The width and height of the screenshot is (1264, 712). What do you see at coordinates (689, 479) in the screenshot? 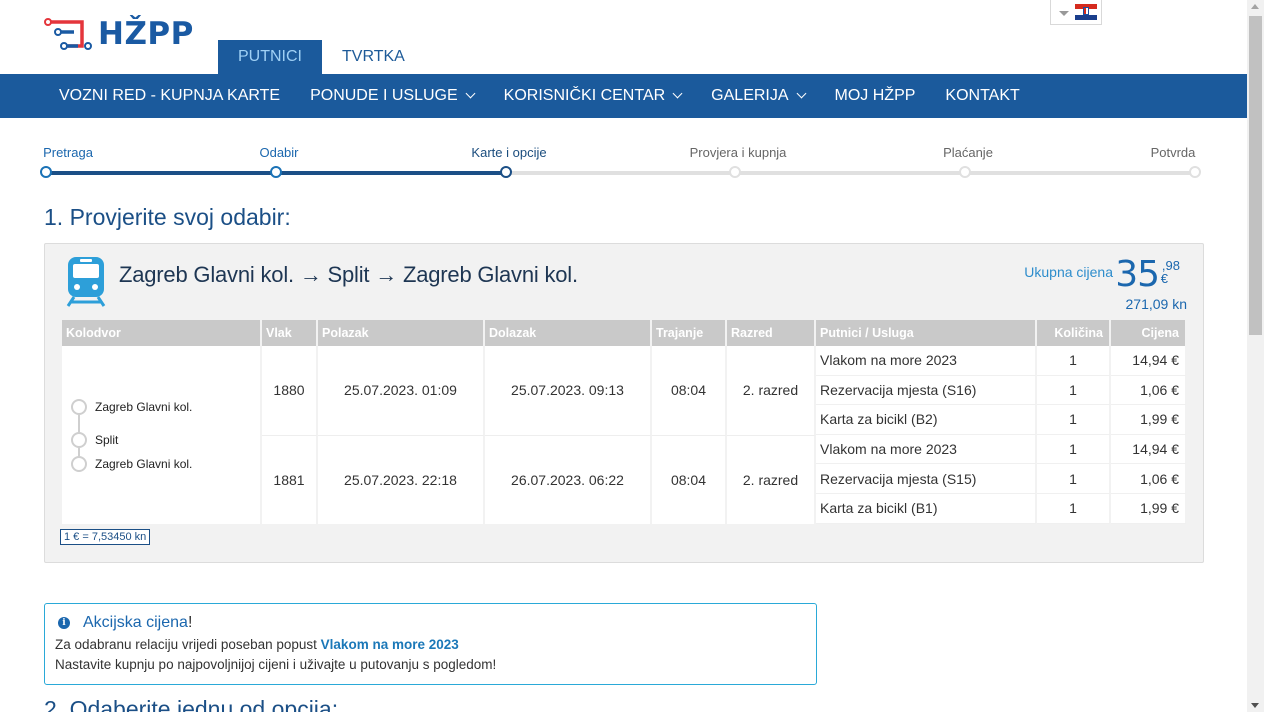
I see `duration: 08:04` at bounding box center [689, 479].